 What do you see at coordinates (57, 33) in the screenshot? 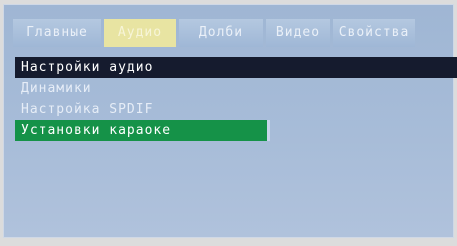
I see `tab-general: Главные` at bounding box center [57, 33].